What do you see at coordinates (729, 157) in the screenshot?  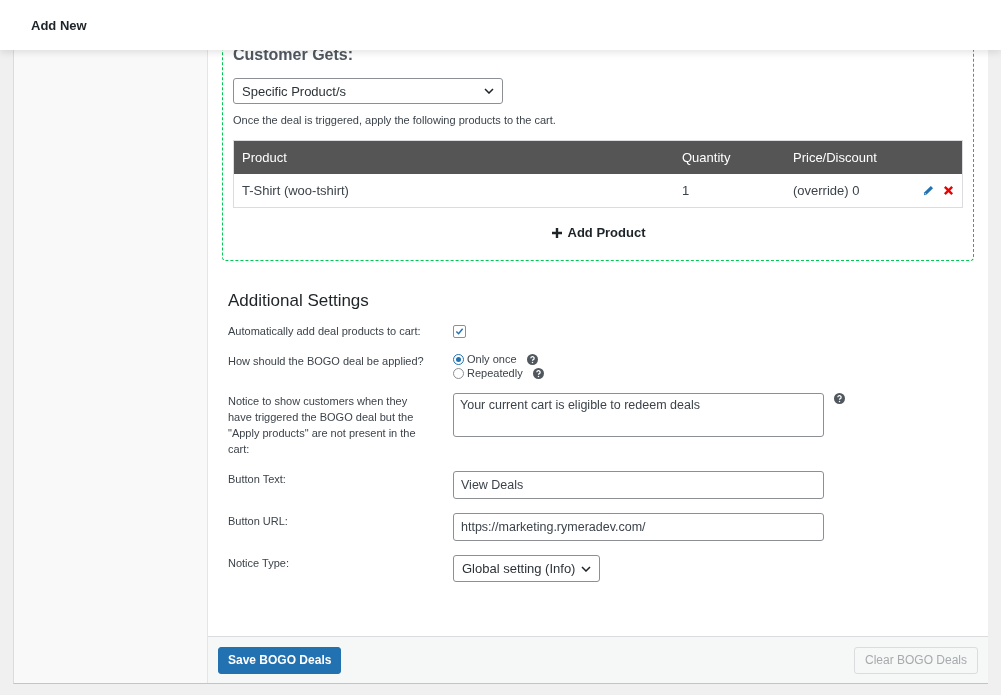 I see `column-header: Quantity` at bounding box center [729, 157].